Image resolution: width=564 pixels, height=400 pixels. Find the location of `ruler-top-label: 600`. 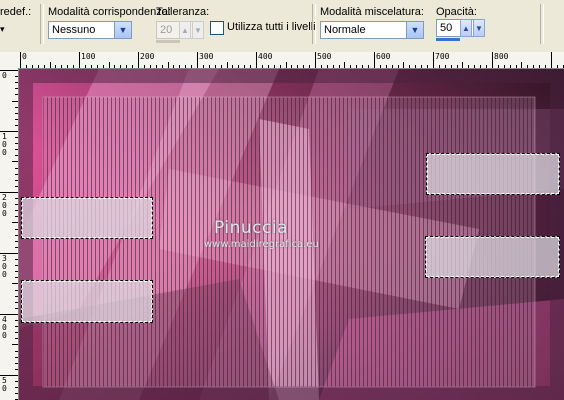

ruler-top-label: 600 is located at coordinates (383, 56).